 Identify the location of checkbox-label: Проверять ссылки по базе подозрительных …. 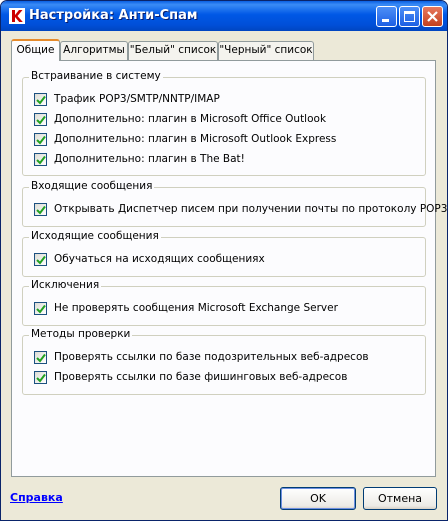
(211, 357).